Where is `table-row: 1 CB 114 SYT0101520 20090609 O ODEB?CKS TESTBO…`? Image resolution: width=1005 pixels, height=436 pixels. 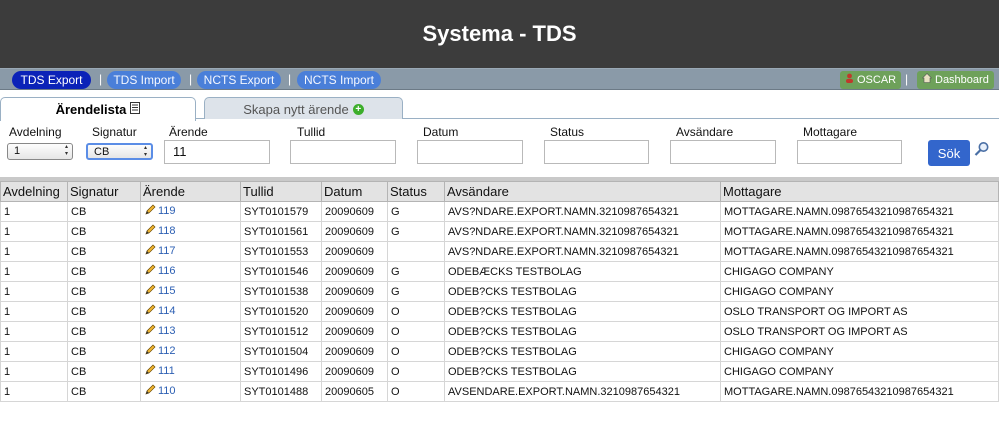
table-row: 1 CB 114 SYT0101520 20090609 O ODEB?CKS TESTBO… is located at coordinates (499, 311).